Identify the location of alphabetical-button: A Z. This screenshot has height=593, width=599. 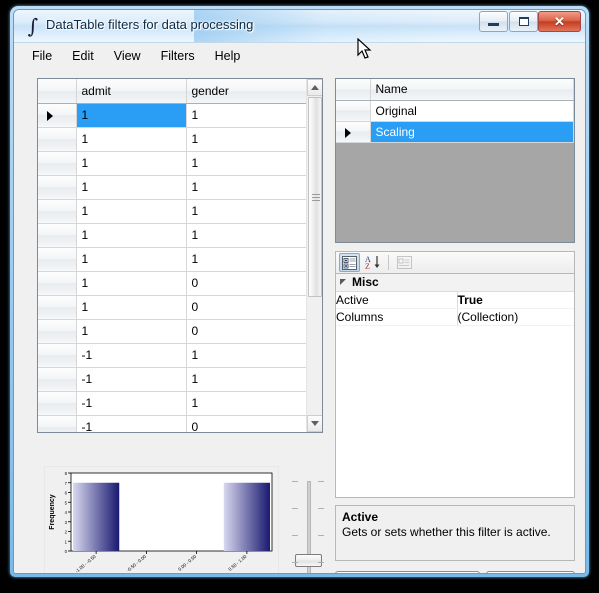
(372, 262).